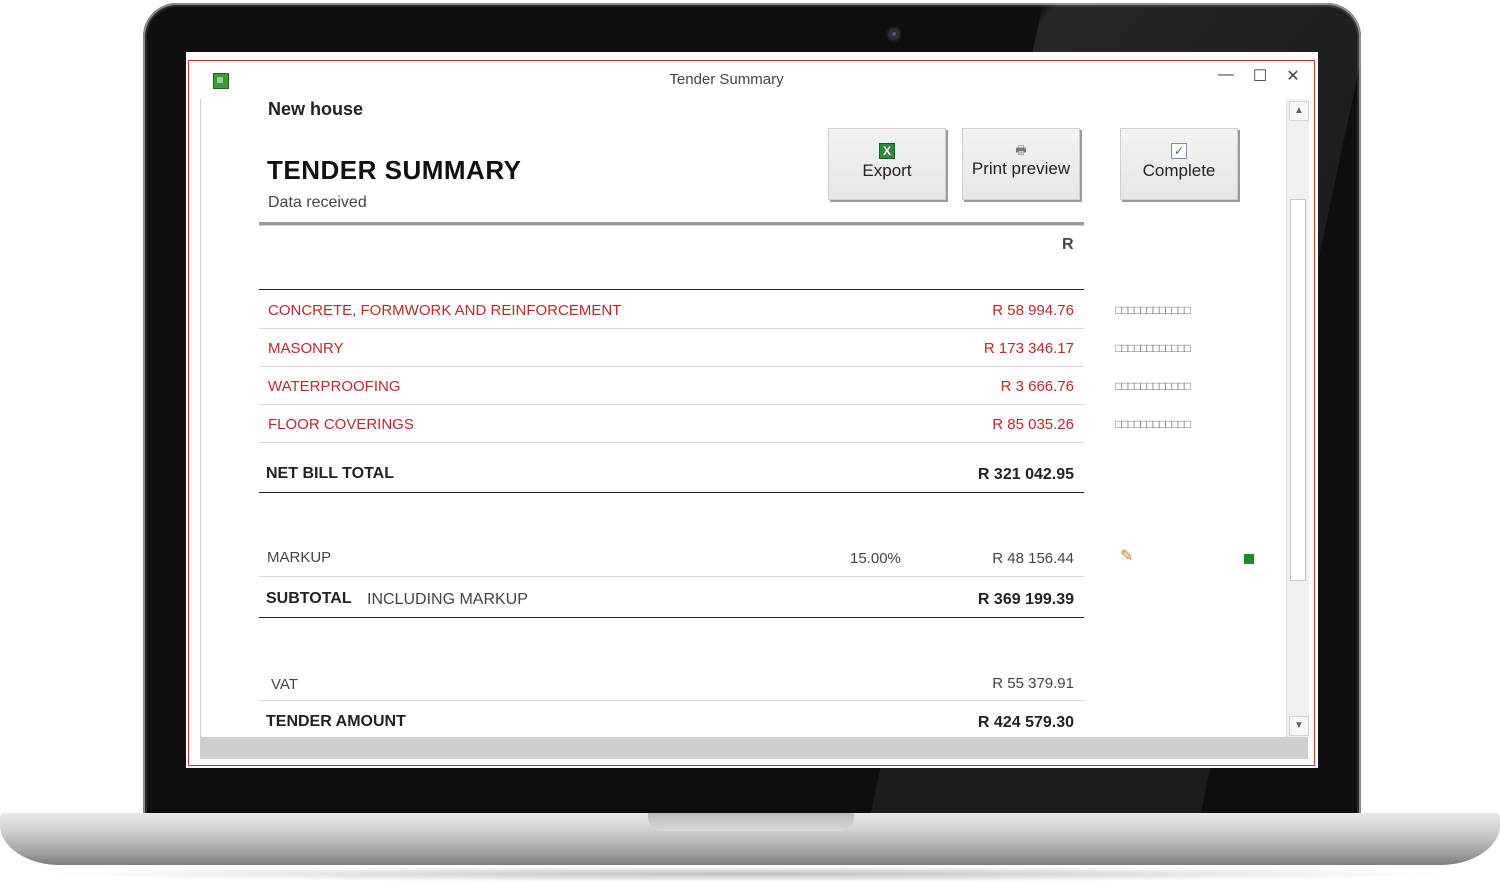  Describe the element at coordinates (444, 310) in the screenshot. I see `bill-name: CONCRETE, FORMWORK AND REINFORCEMENT` at that location.